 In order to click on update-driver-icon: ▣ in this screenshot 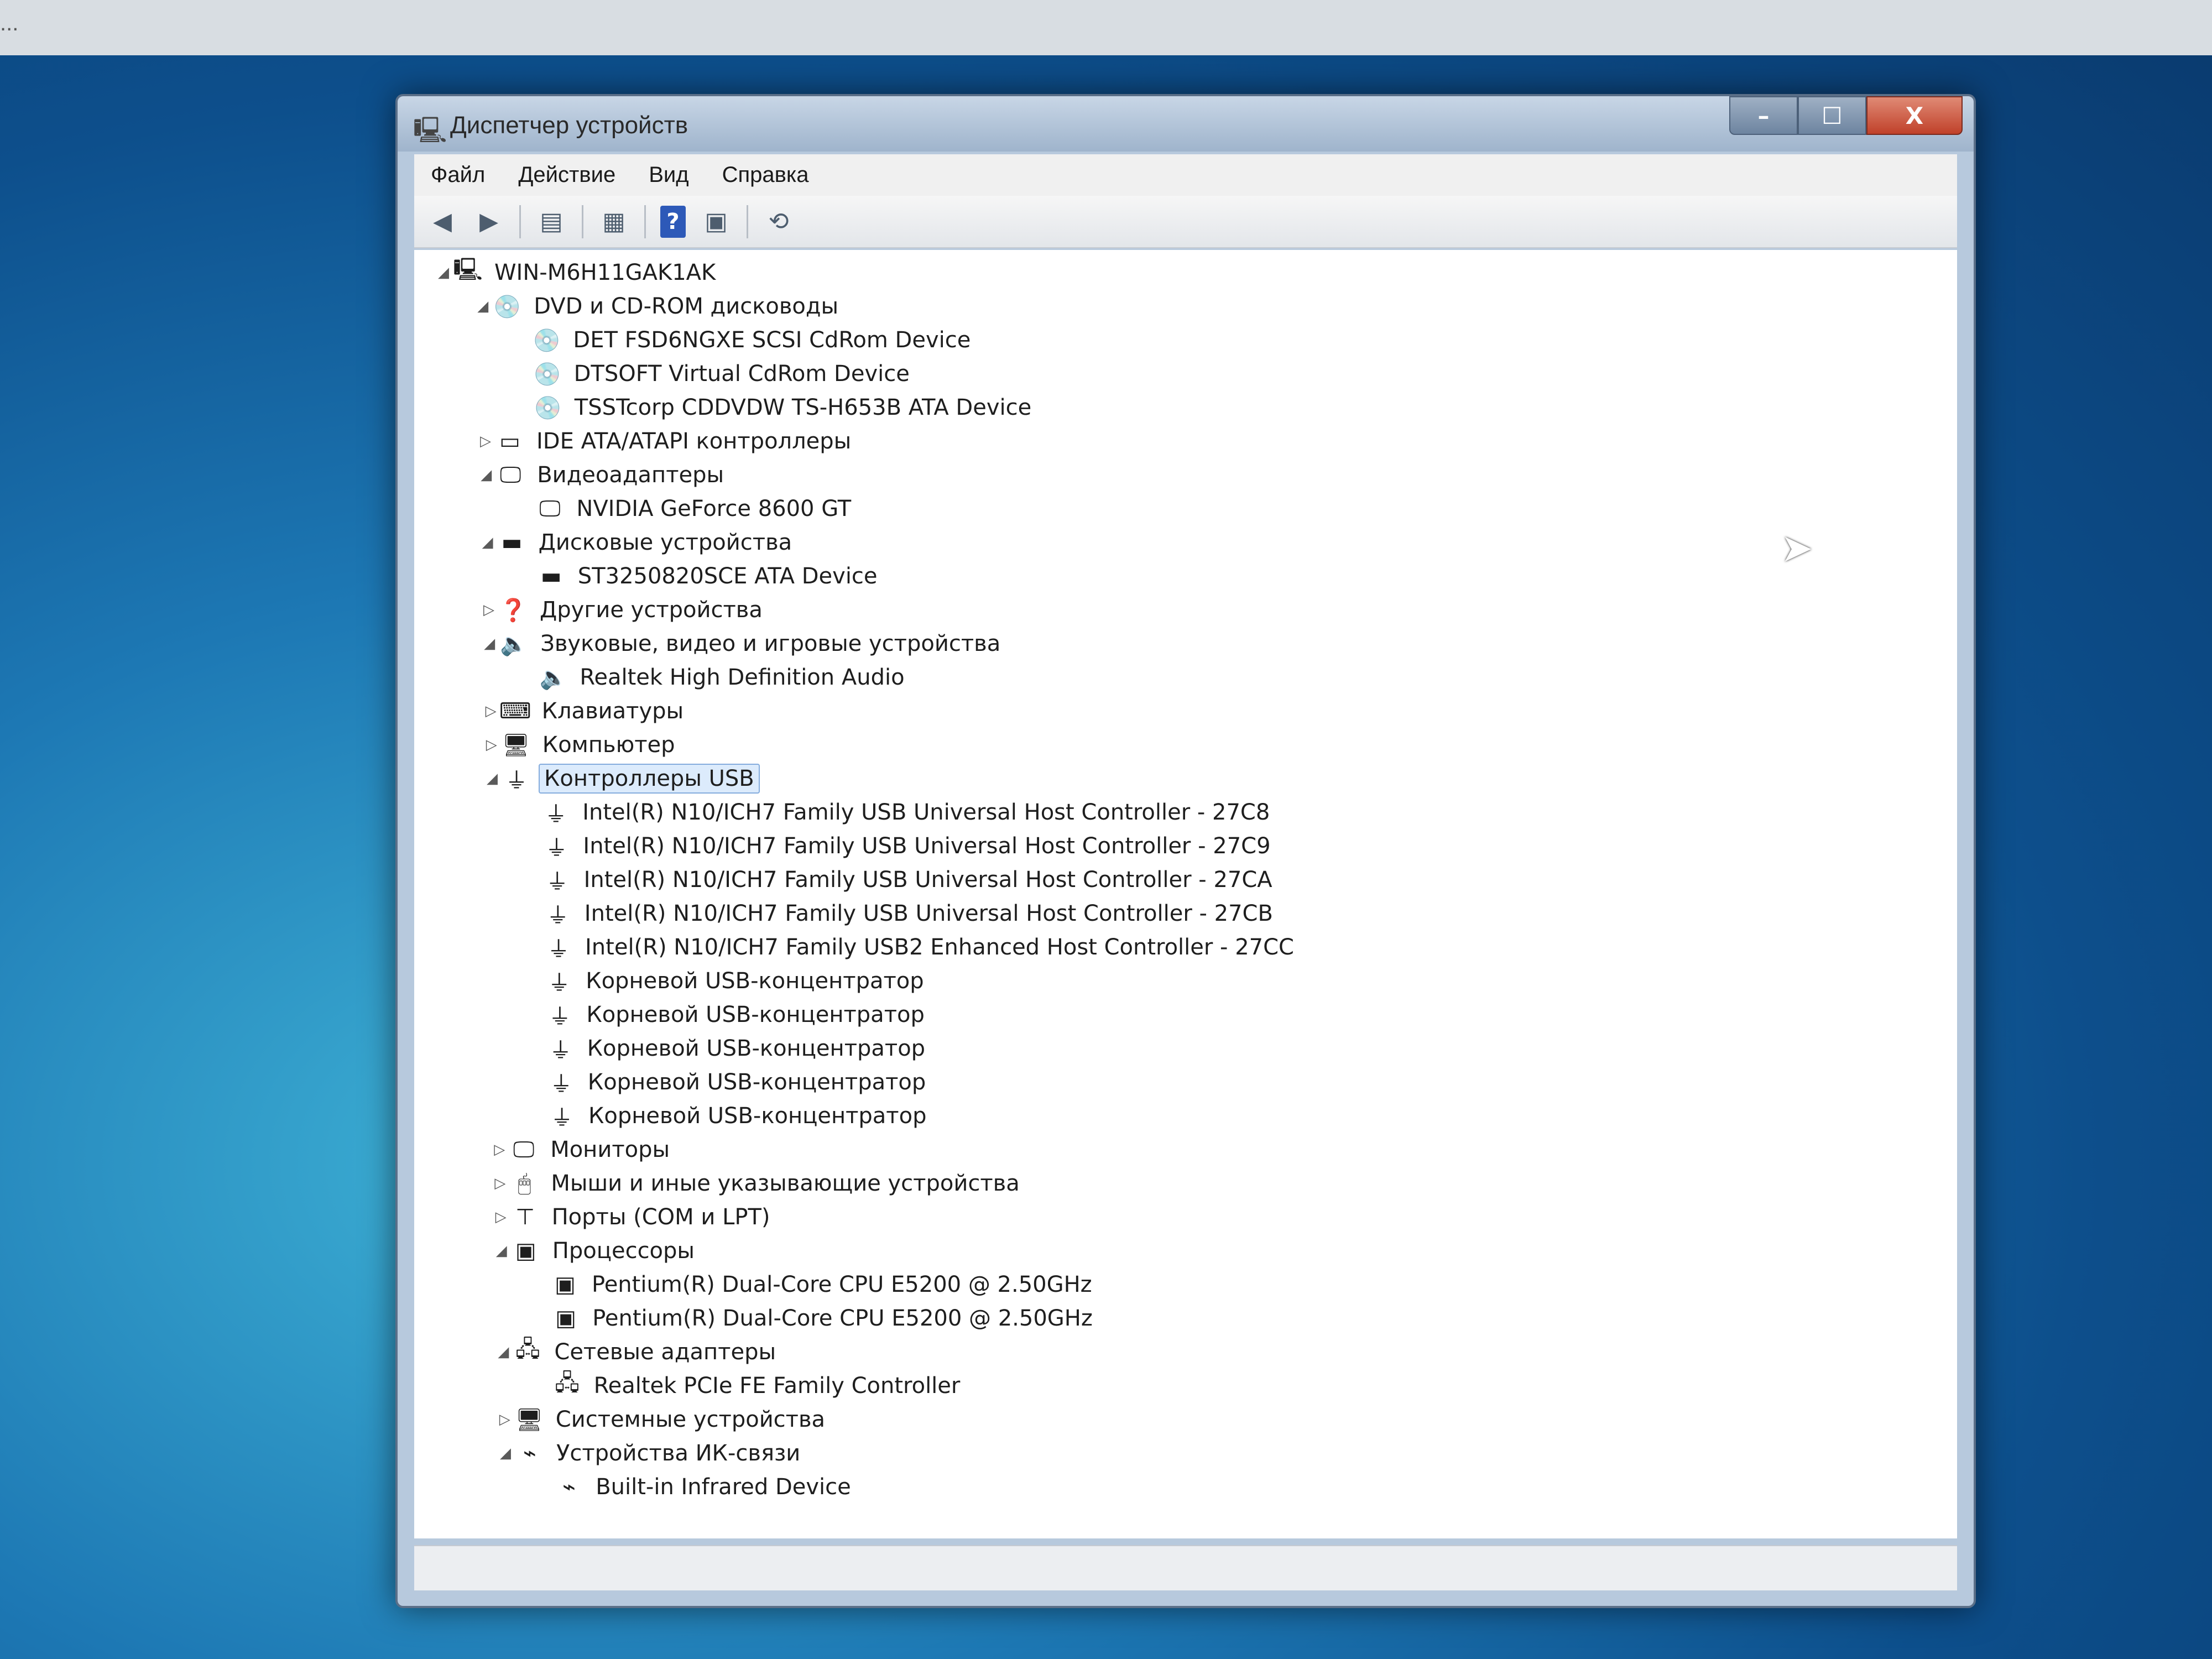, I will do `click(716, 222)`.